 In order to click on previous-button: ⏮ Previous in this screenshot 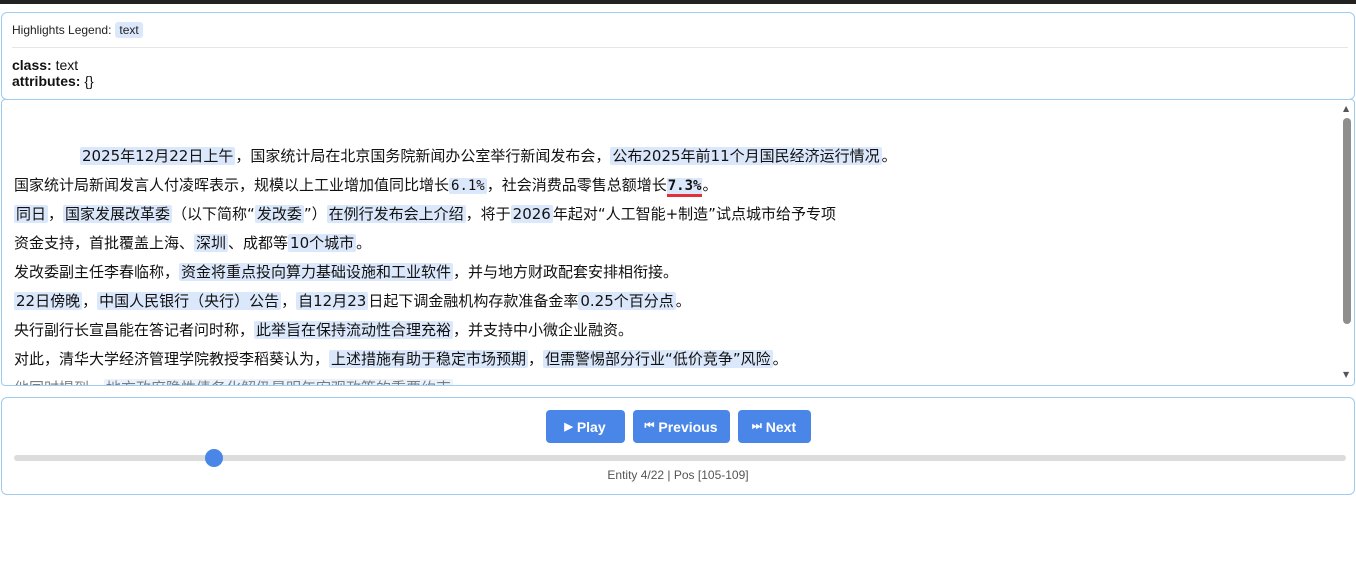, I will do `click(681, 426)`.